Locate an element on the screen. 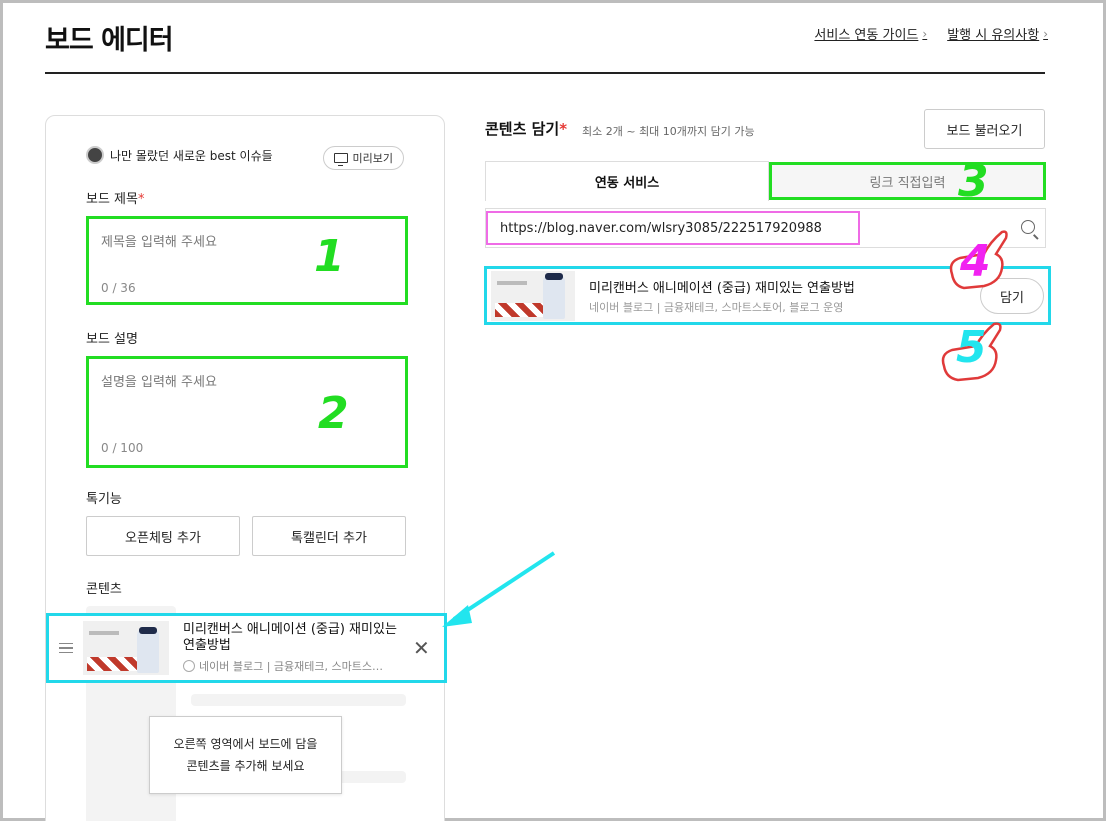  board-title-placeholder: 제목을 입력해 주세요 is located at coordinates (159, 242).